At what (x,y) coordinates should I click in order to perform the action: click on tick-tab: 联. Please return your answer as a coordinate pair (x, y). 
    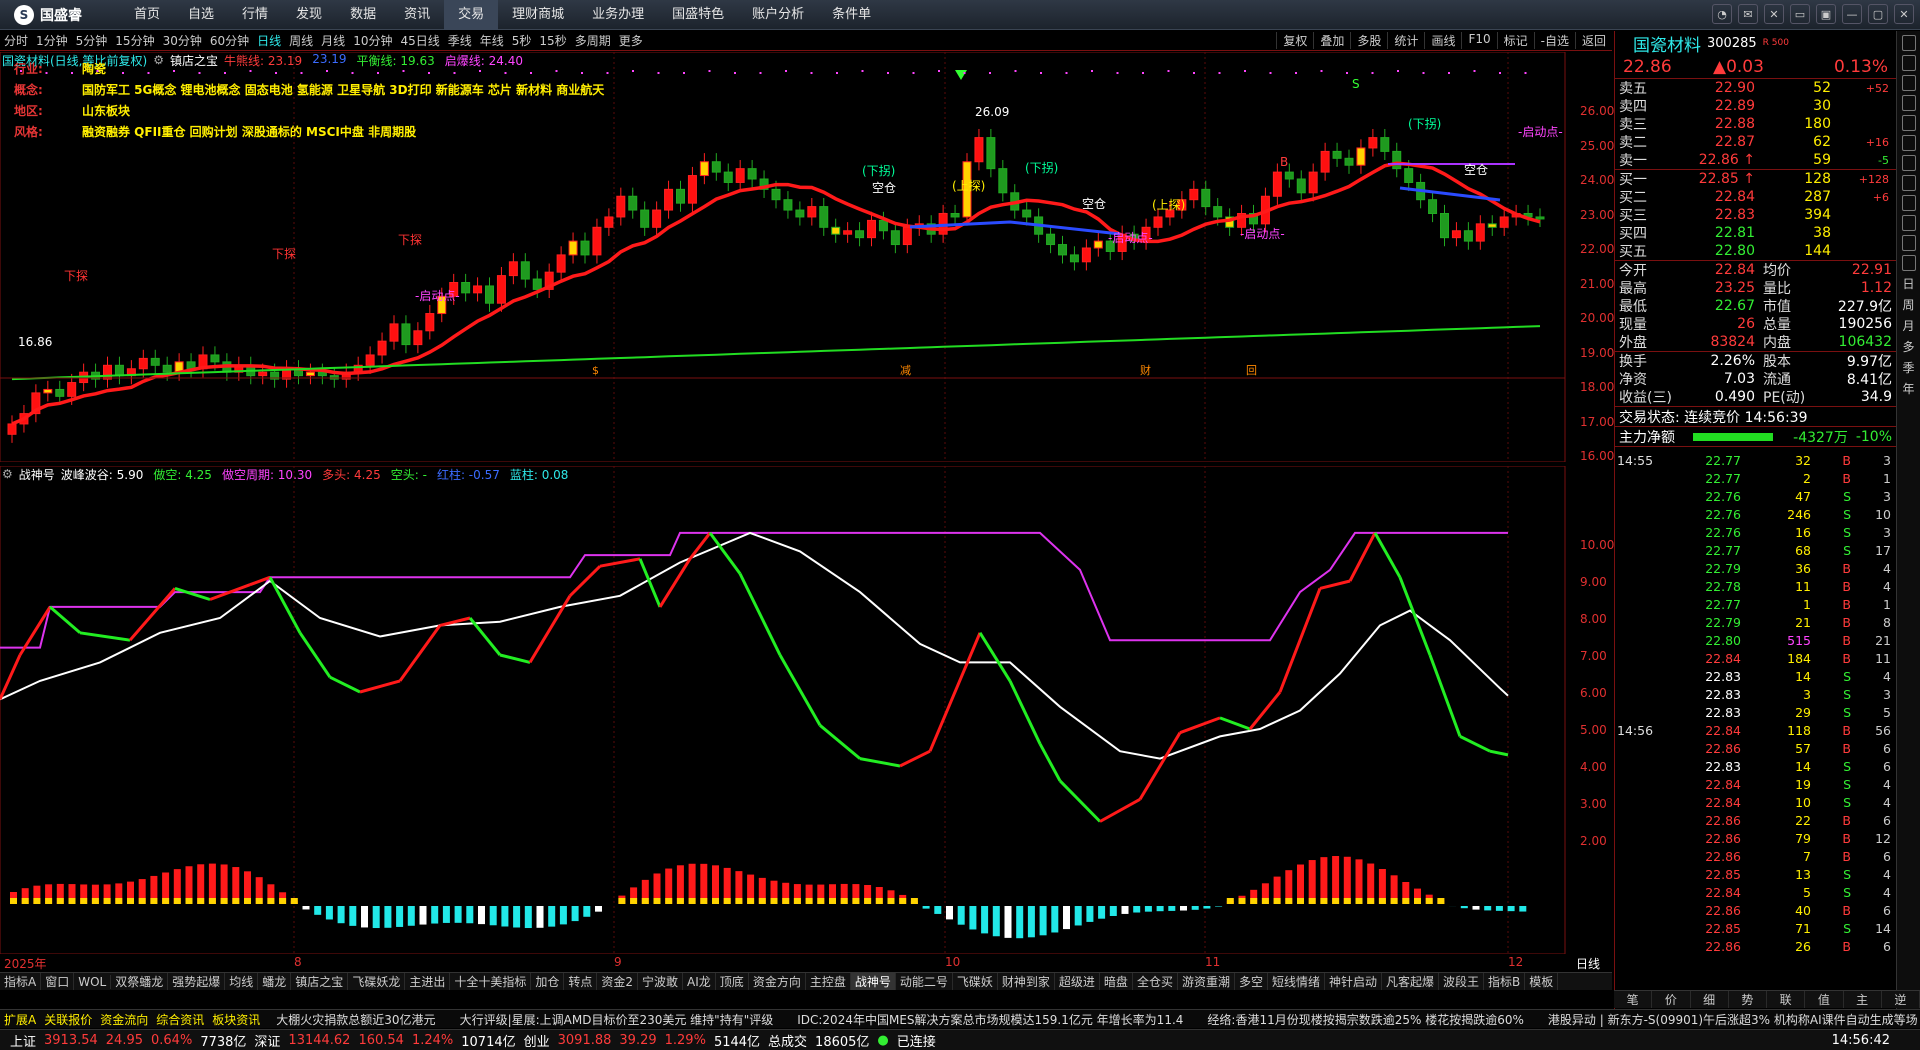
    Looking at the image, I should click on (1786, 999).